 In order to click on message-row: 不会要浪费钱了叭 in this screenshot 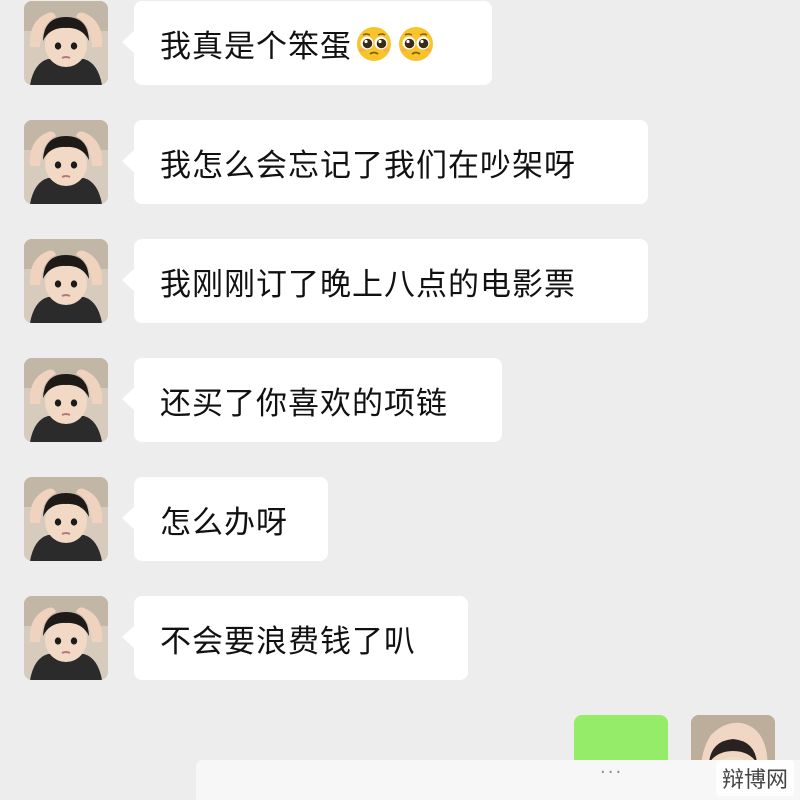, I will do `click(246, 638)`.